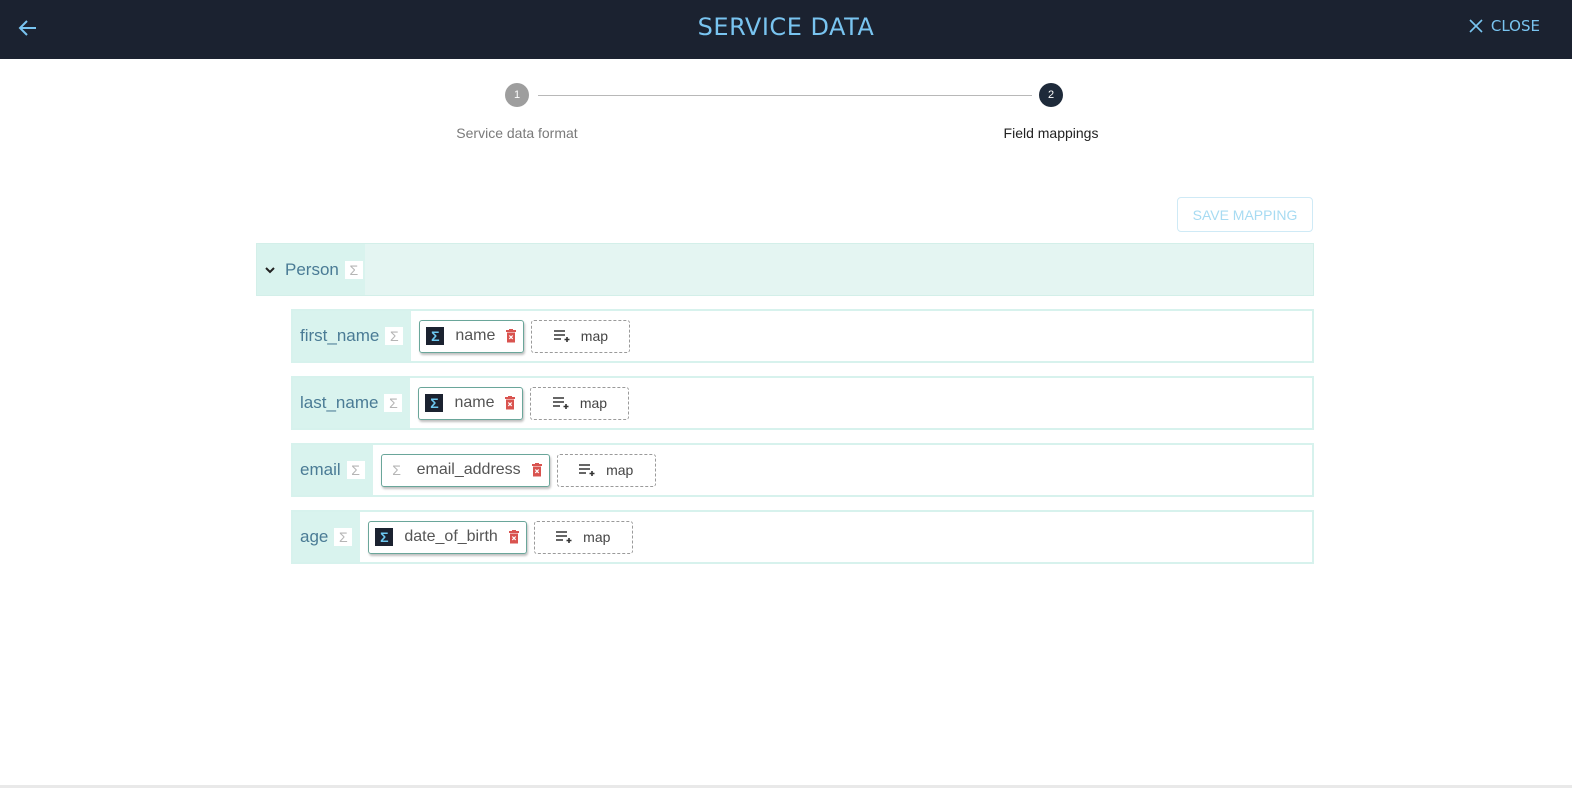 This screenshot has width=1572, height=788. Describe the element at coordinates (517, 133) in the screenshot. I see `step-1-label: Service data format` at that location.